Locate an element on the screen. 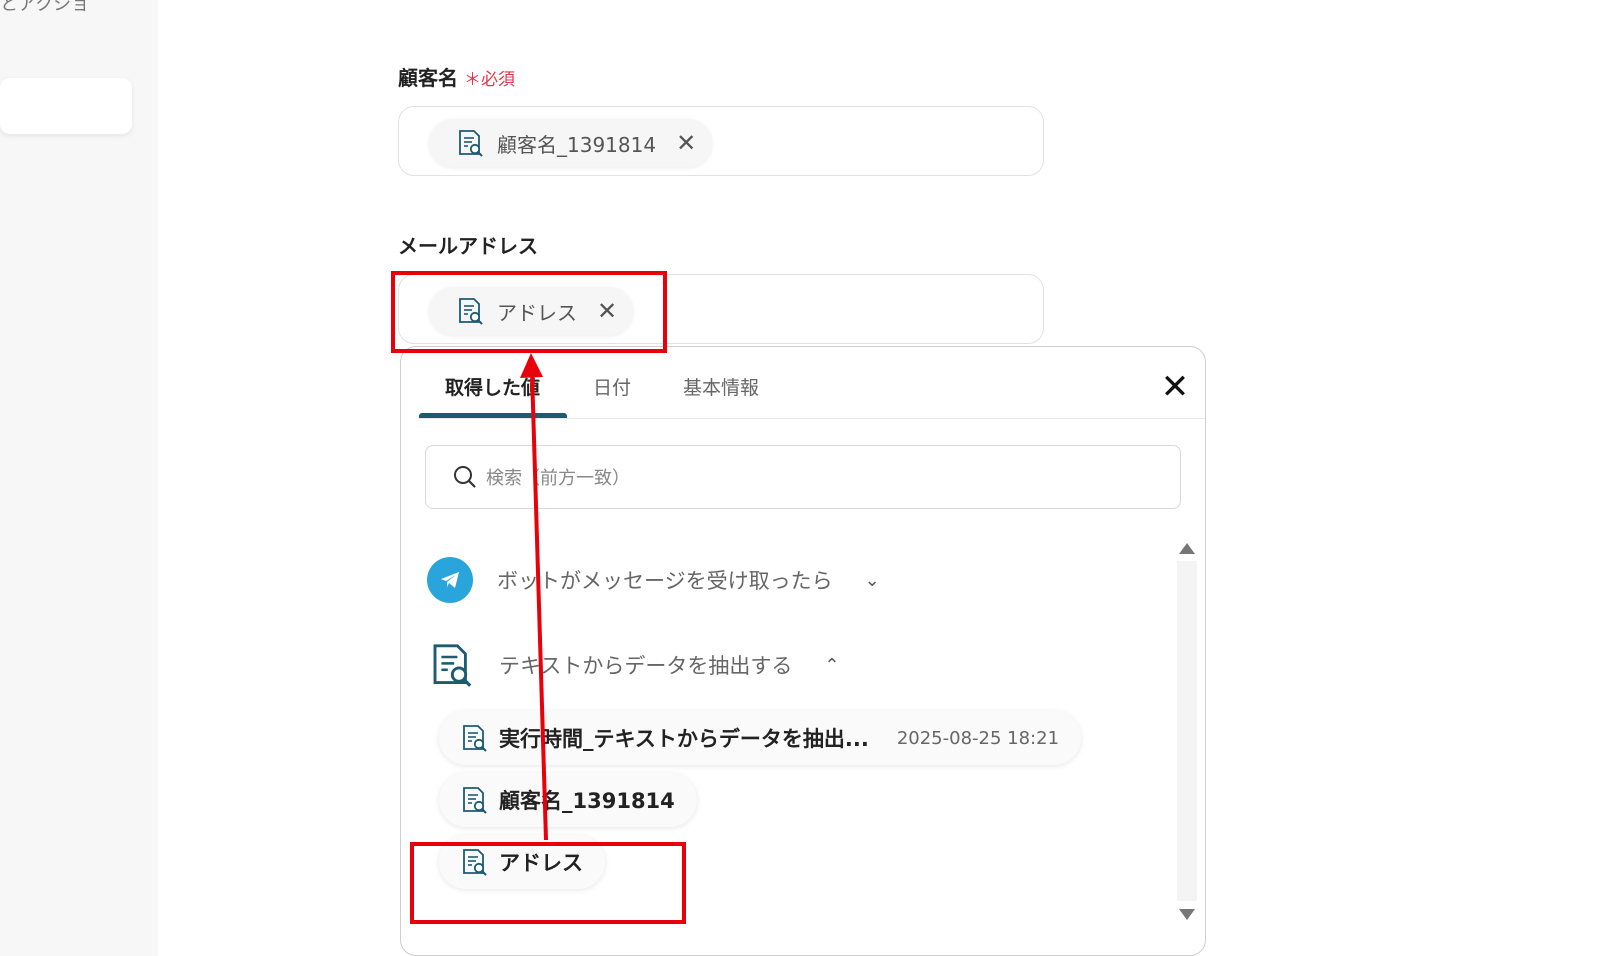 The height and width of the screenshot is (956, 1600). sidebar-heading: とアクショ is located at coordinates (45, 7).